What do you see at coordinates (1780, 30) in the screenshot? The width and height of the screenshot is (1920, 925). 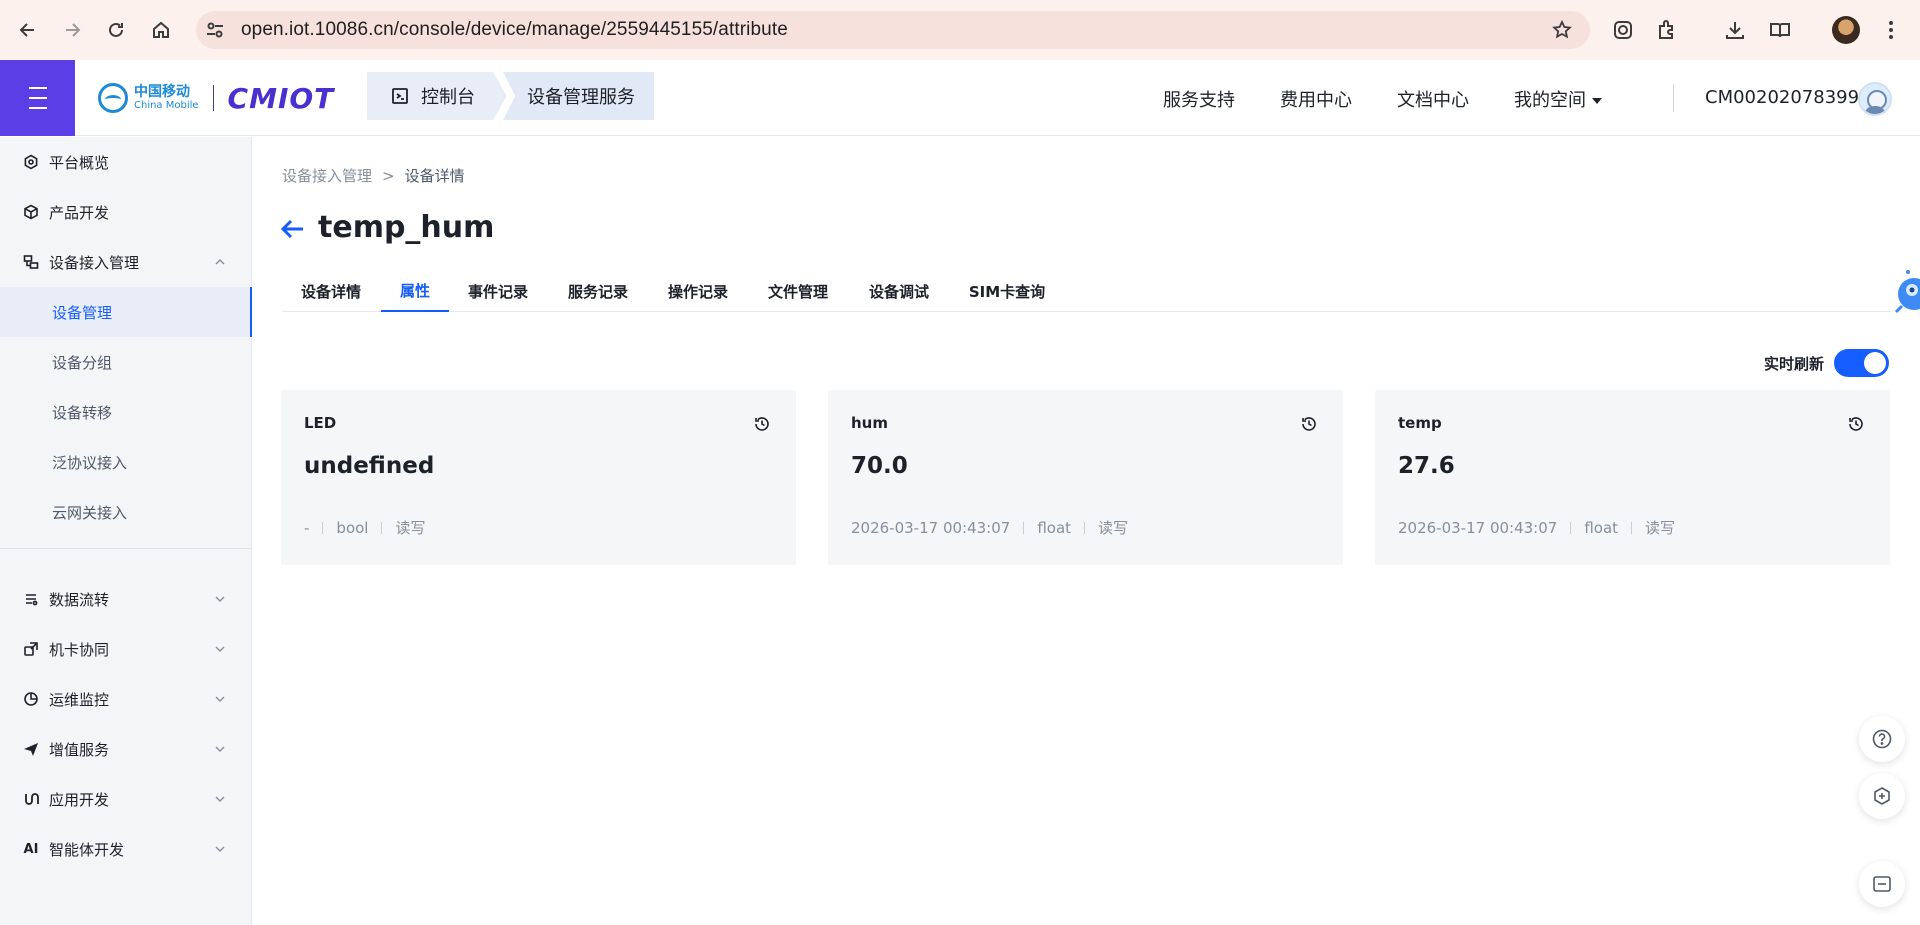 I see `reading-list-icon` at bounding box center [1780, 30].